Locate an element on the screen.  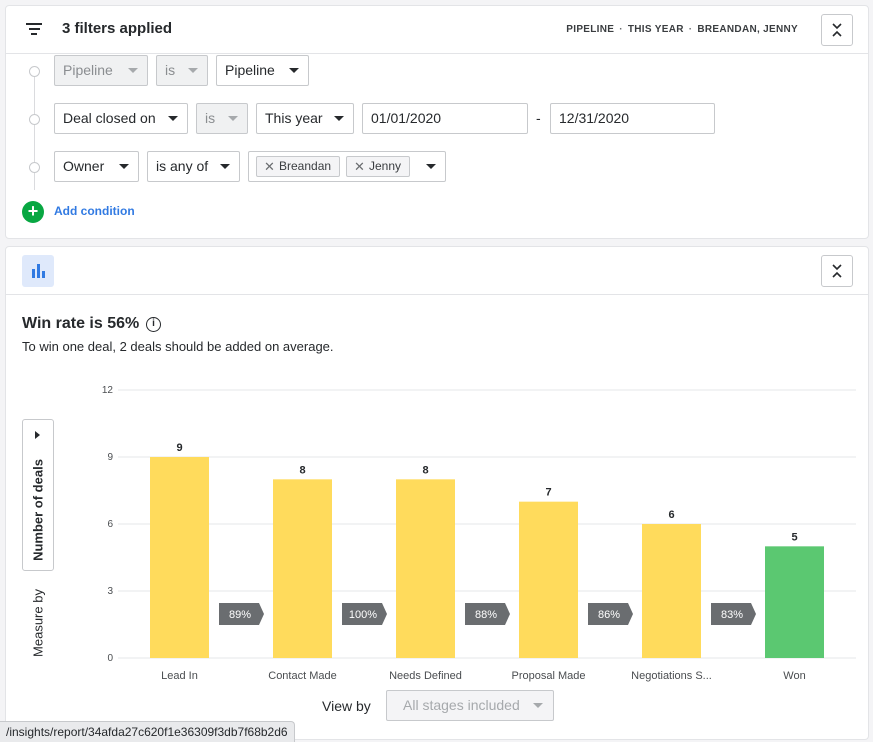
date-to-input: 12/31/2020 is located at coordinates (632, 118).